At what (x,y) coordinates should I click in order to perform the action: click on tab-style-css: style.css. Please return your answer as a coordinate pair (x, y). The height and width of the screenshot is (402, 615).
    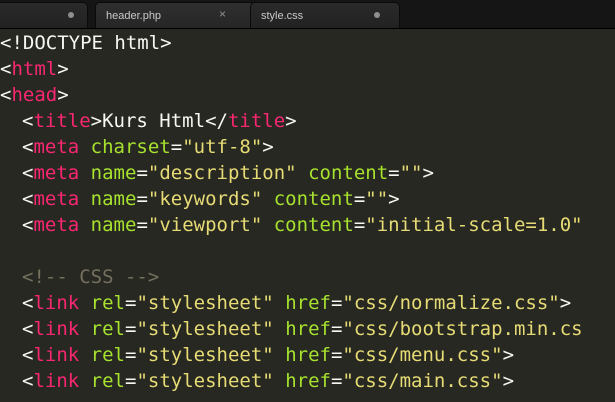
    Looking at the image, I should click on (325, 15).